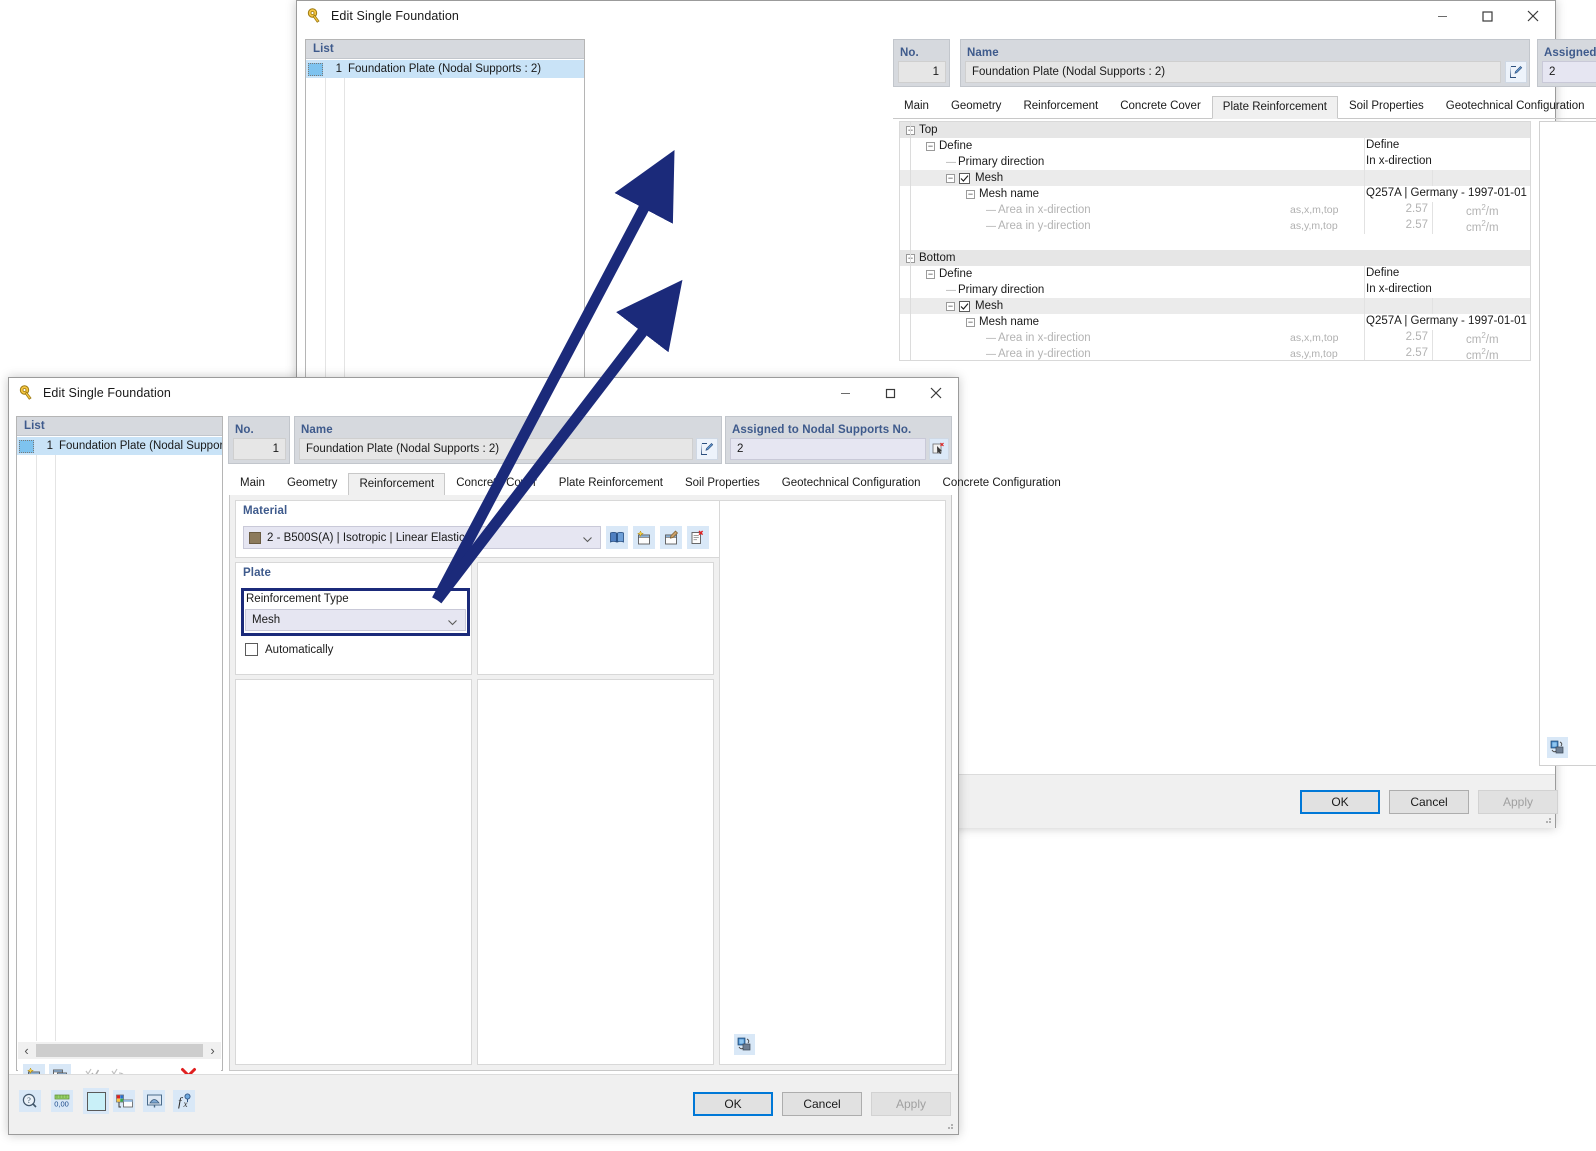 The image size is (1596, 1151). What do you see at coordinates (1557, 747) in the screenshot?
I see `back-render-view-button` at bounding box center [1557, 747].